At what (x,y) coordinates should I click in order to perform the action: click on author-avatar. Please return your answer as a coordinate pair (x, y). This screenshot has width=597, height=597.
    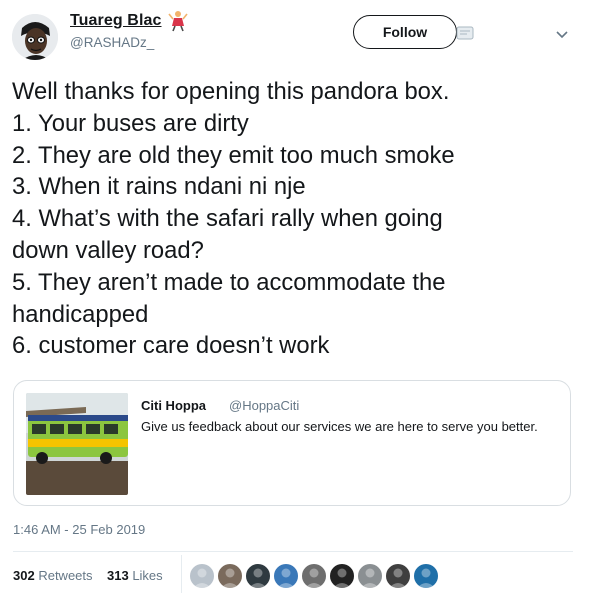
    Looking at the image, I should click on (35, 37).